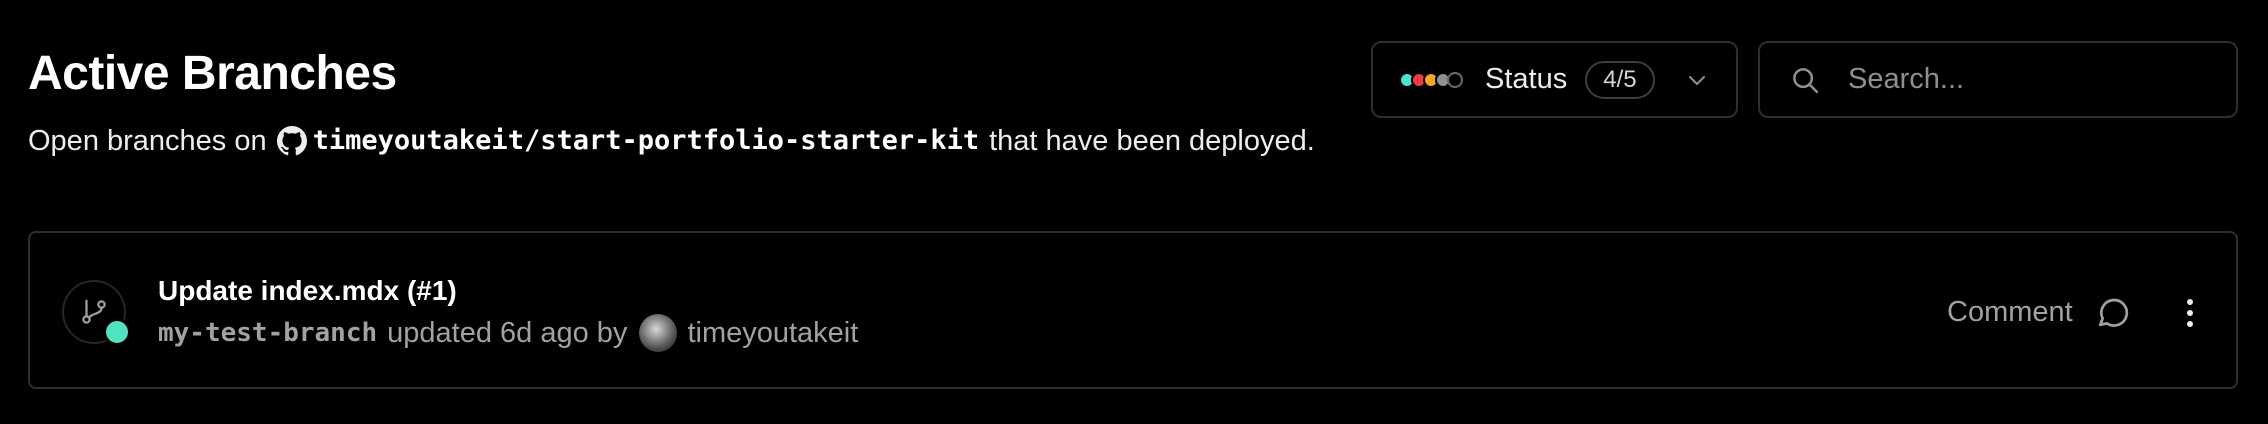 This screenshot has height=424, width=2268. Describe the element at coordinates (2010, 311) in the screenshot. I see `comment-label: Comment` at that location.